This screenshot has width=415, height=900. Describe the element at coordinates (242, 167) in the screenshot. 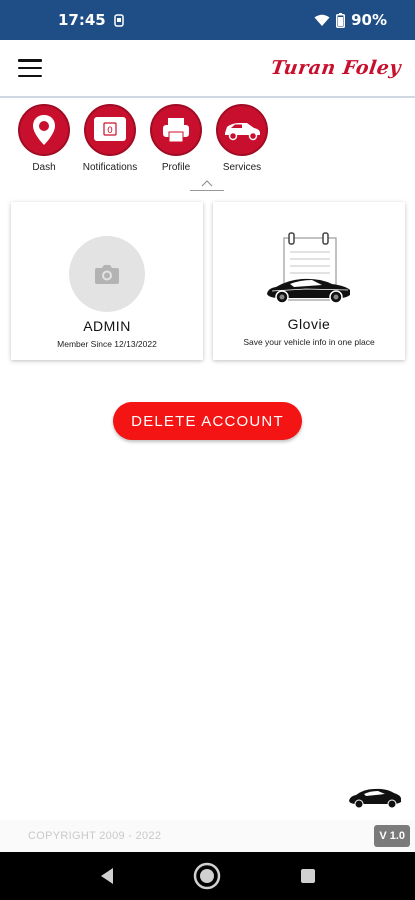

I see `nav-label-services: Services` at that location.